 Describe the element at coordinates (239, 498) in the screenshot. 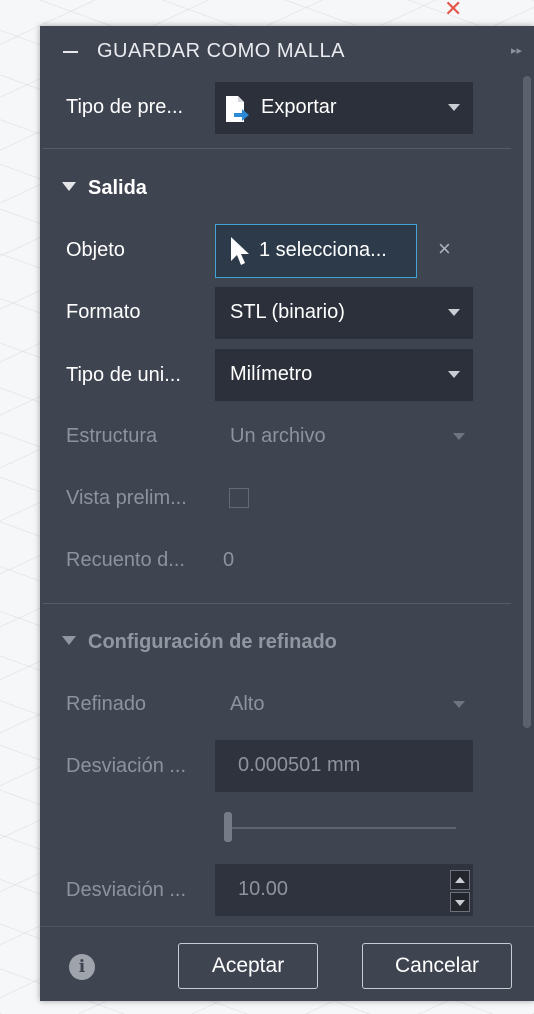

I see `preview-checkbox` at that location.